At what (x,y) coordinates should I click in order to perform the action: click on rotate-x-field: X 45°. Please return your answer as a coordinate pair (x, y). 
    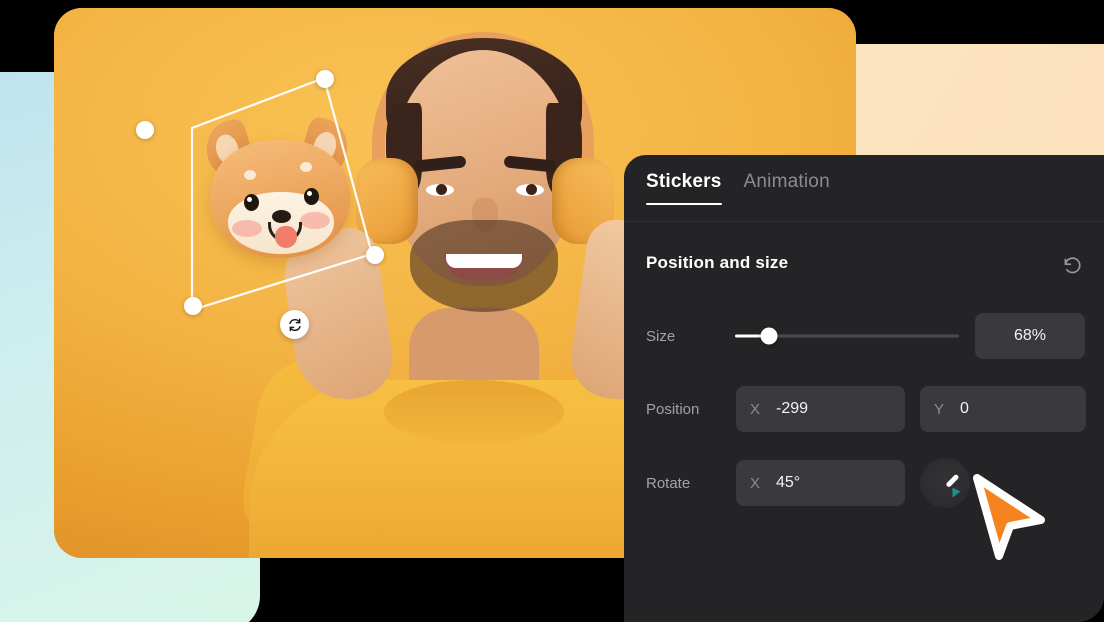
    Looking at the image, I should click on (820, 483).